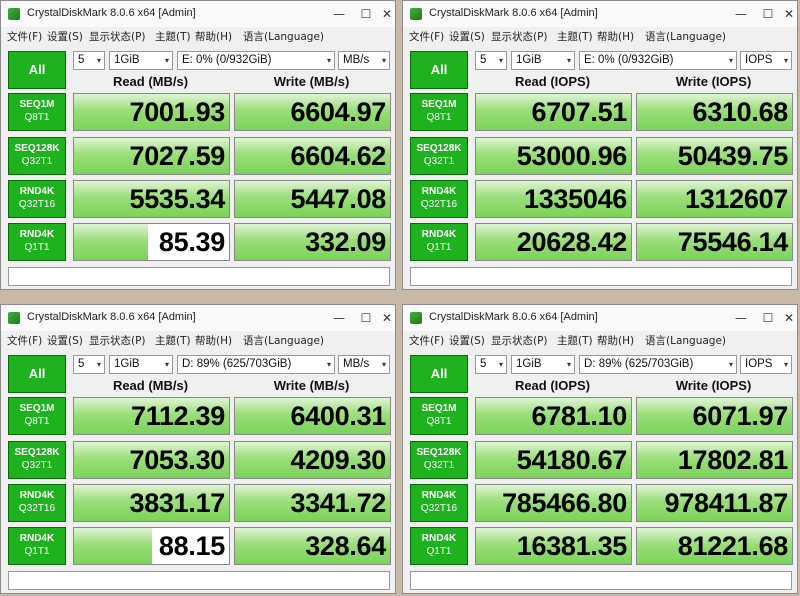 This screenshot has height=596, width=800. Describe the element at coordinates (733, 546) in the screenshot. I see `write-result-value: 81221.68` at that location.